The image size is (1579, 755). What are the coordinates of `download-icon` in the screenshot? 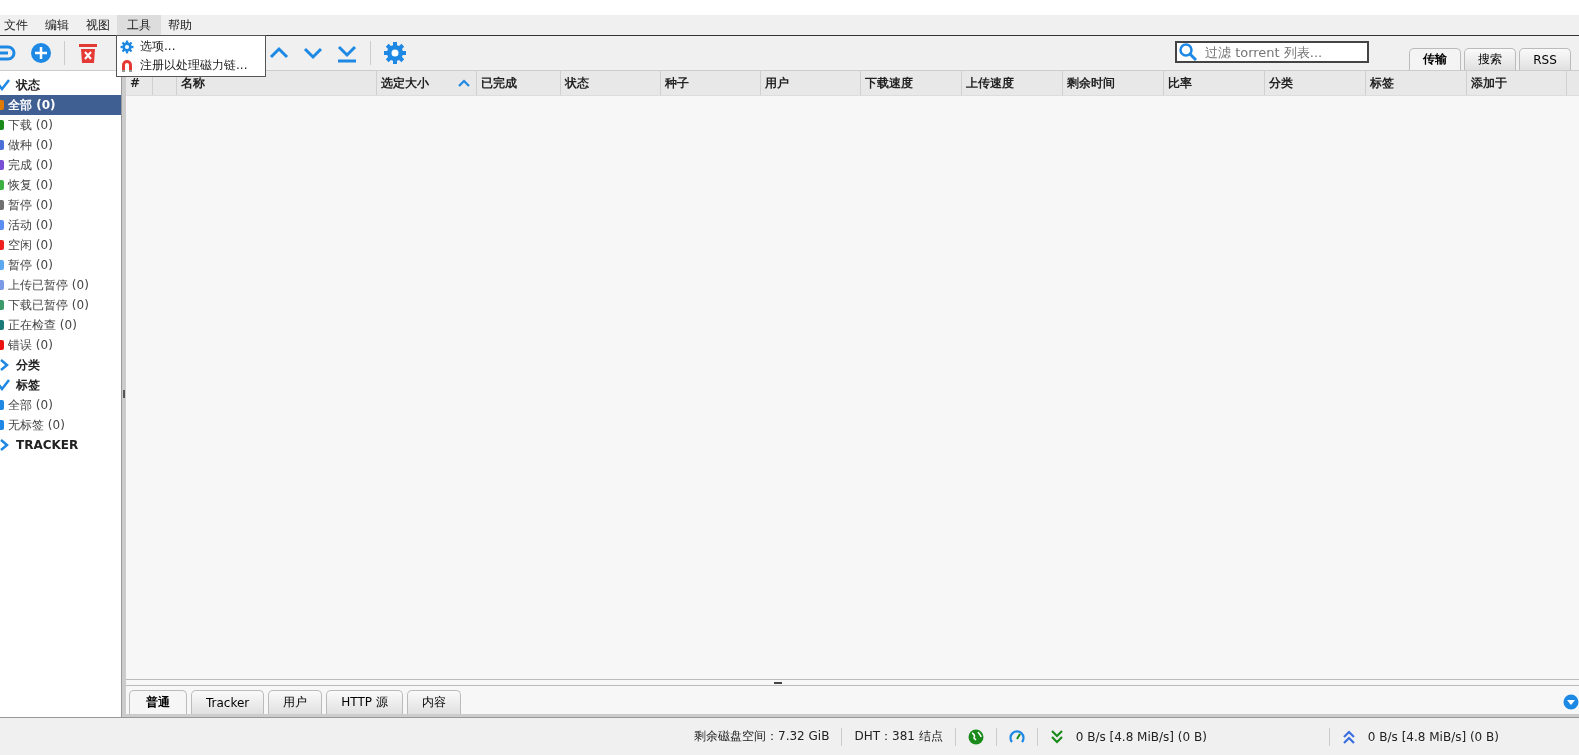 It's located at (1056, 736).